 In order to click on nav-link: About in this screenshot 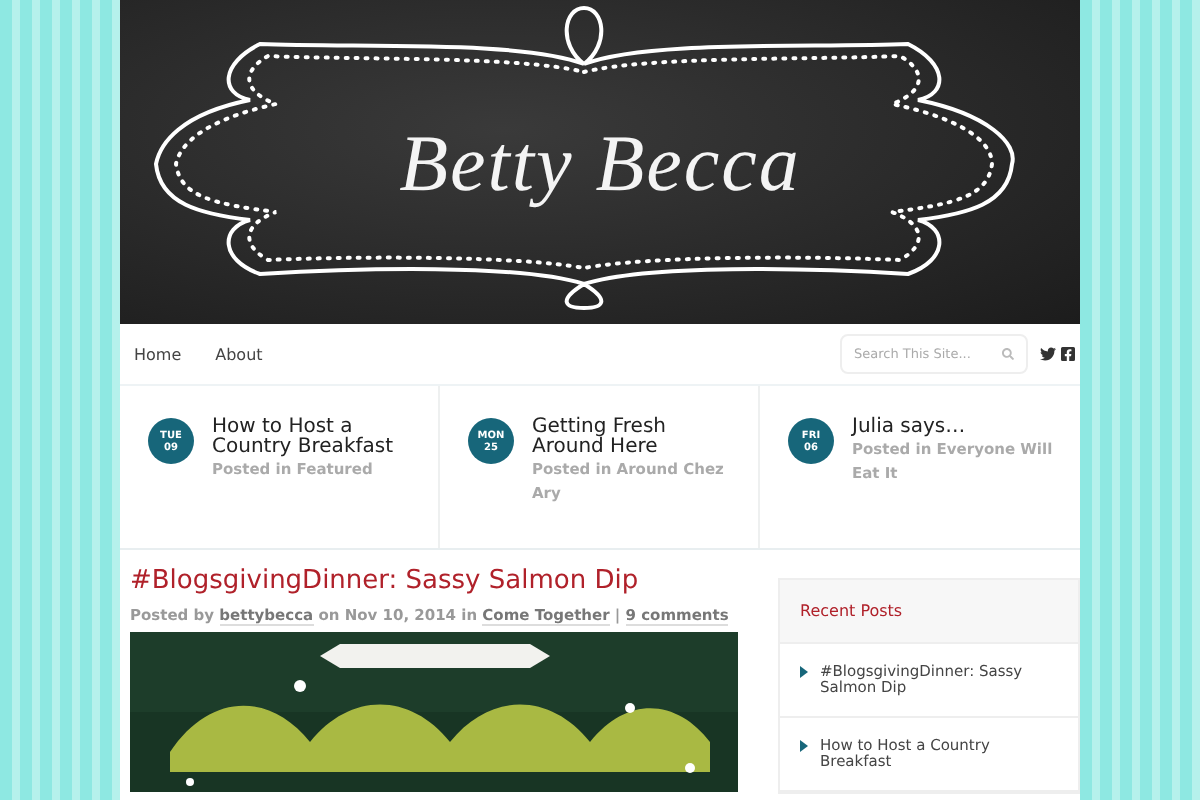, I will do `click(239, 354)`.